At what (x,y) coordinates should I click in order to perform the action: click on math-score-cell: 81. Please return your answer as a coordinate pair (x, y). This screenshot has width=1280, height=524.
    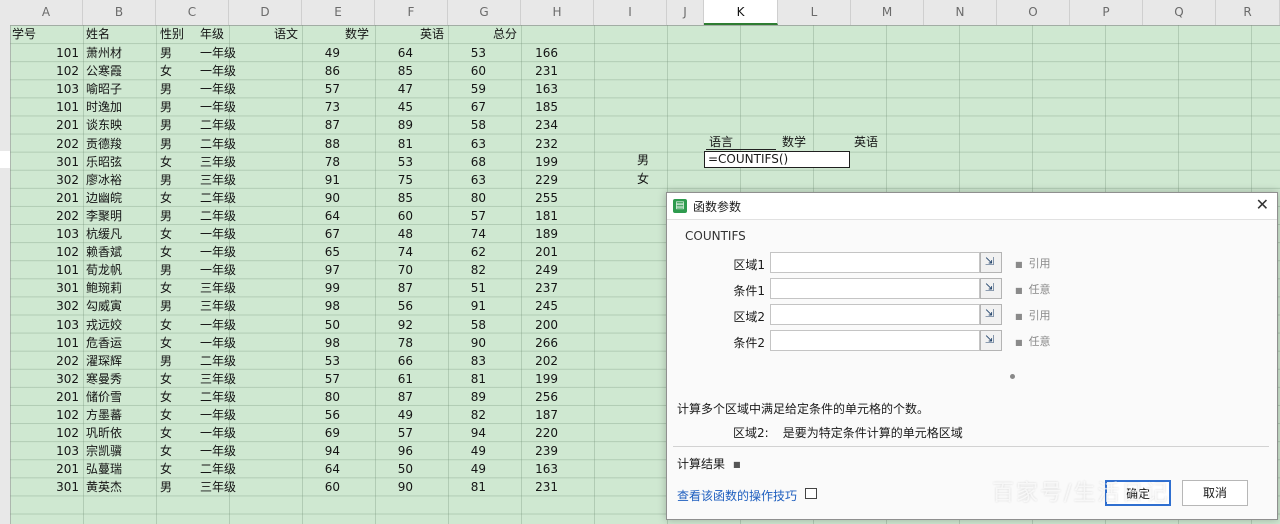
    Looking at the image, I should click on (393, 144).